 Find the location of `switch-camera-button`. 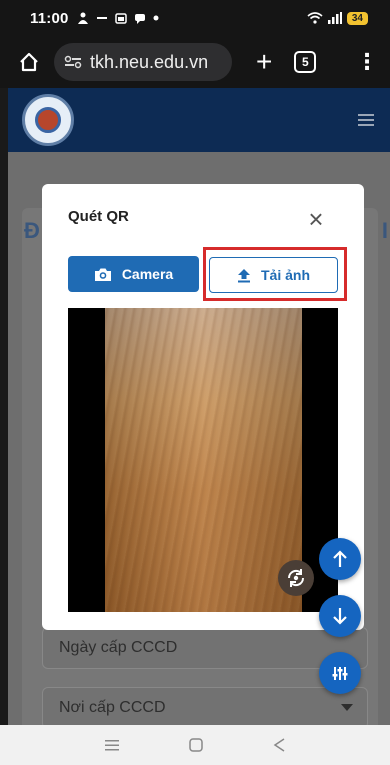

switch-camera-button is located at coordinates (296, 578).